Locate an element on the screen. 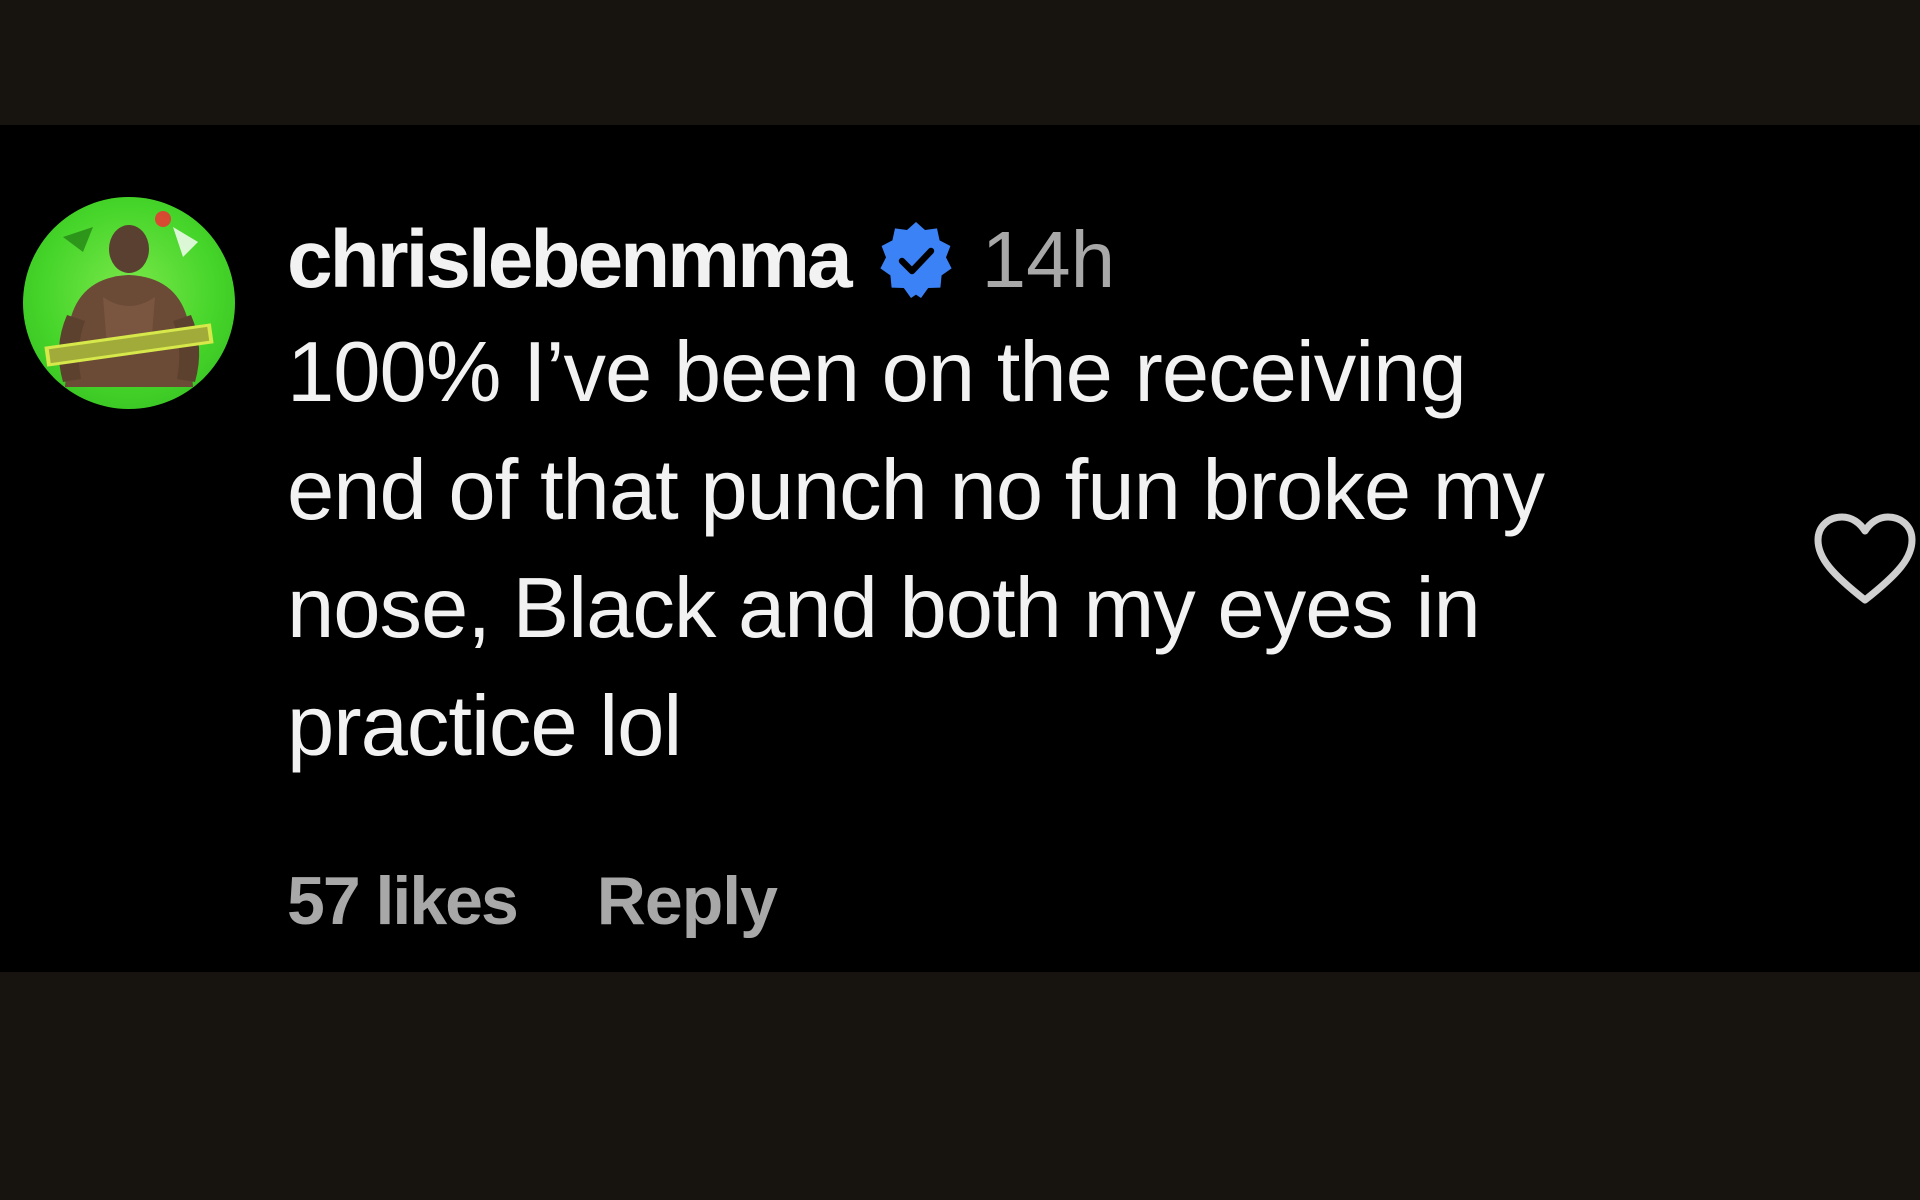  username-link: chrislebenmma is located at coordinates (570, 260).